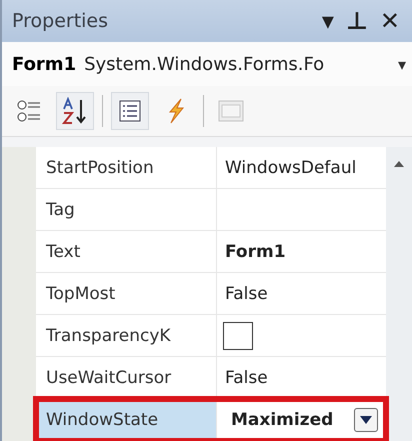 Image resolution: width=412 pixels, height=441 pixels. What do you see at coordinates (255, 252) in the screenshot?
I see `property-value: Form1` at bounding box center [255, 252].